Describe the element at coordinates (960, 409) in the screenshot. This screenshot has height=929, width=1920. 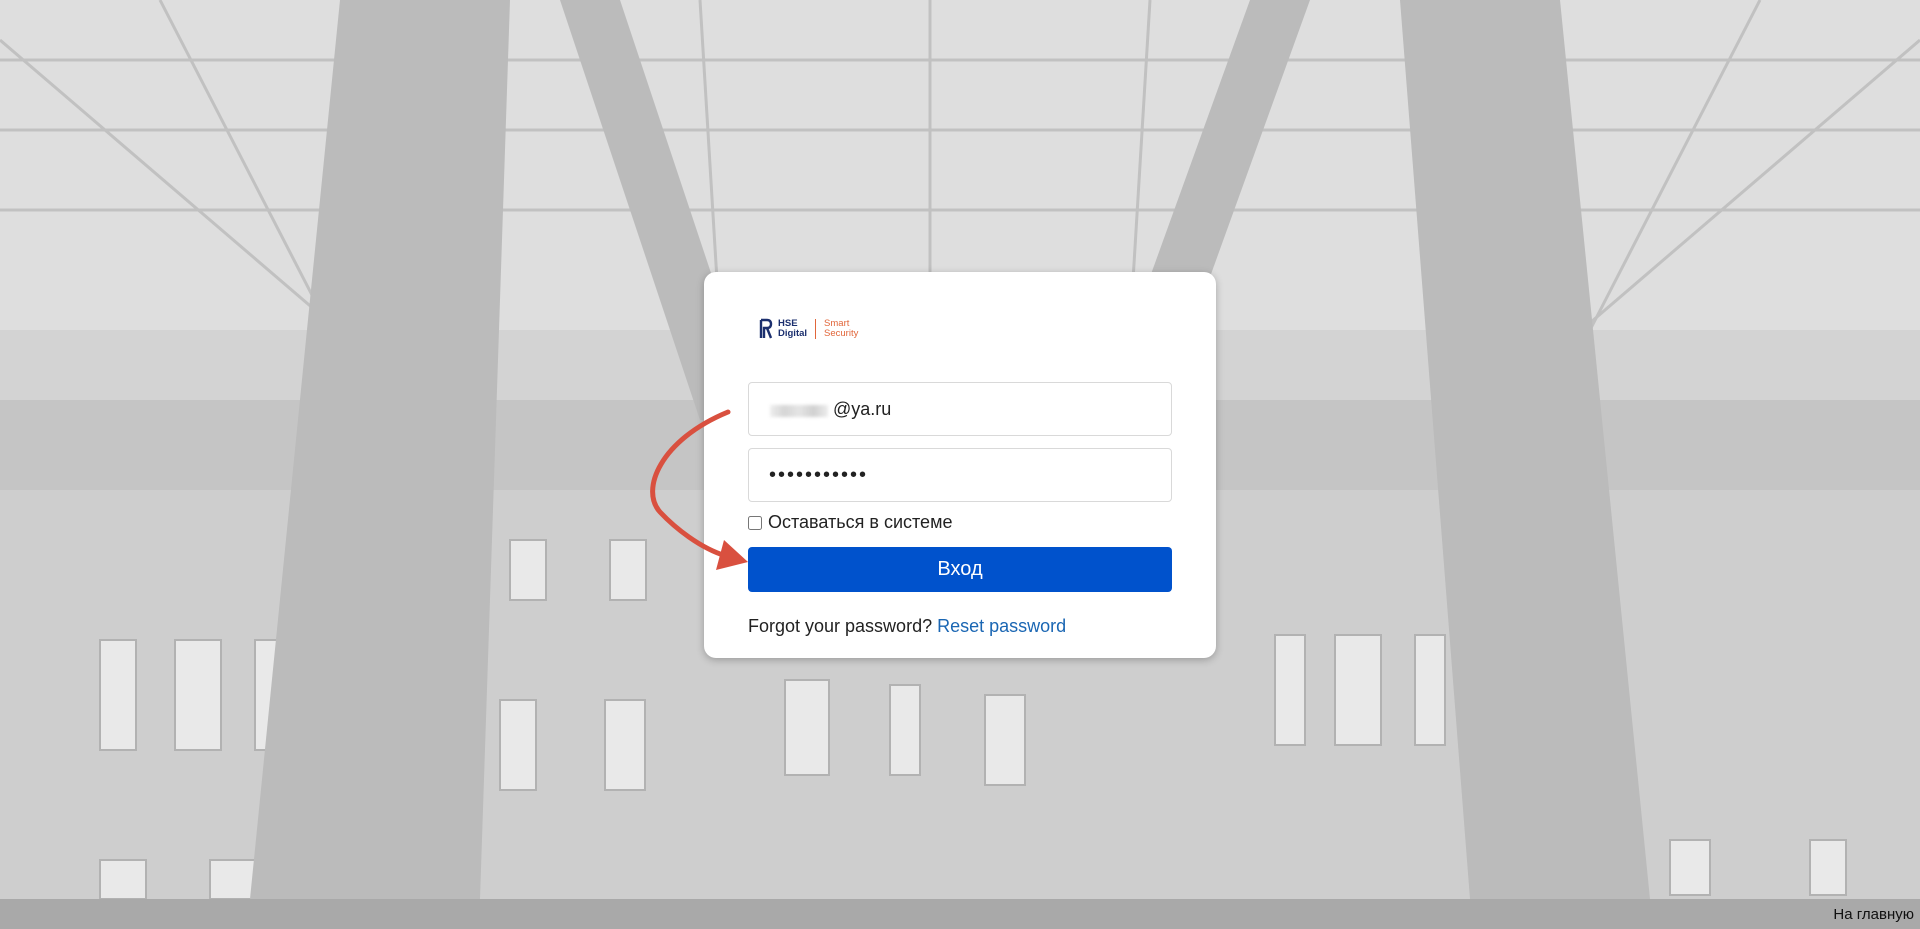
I see `email-field` at that location.